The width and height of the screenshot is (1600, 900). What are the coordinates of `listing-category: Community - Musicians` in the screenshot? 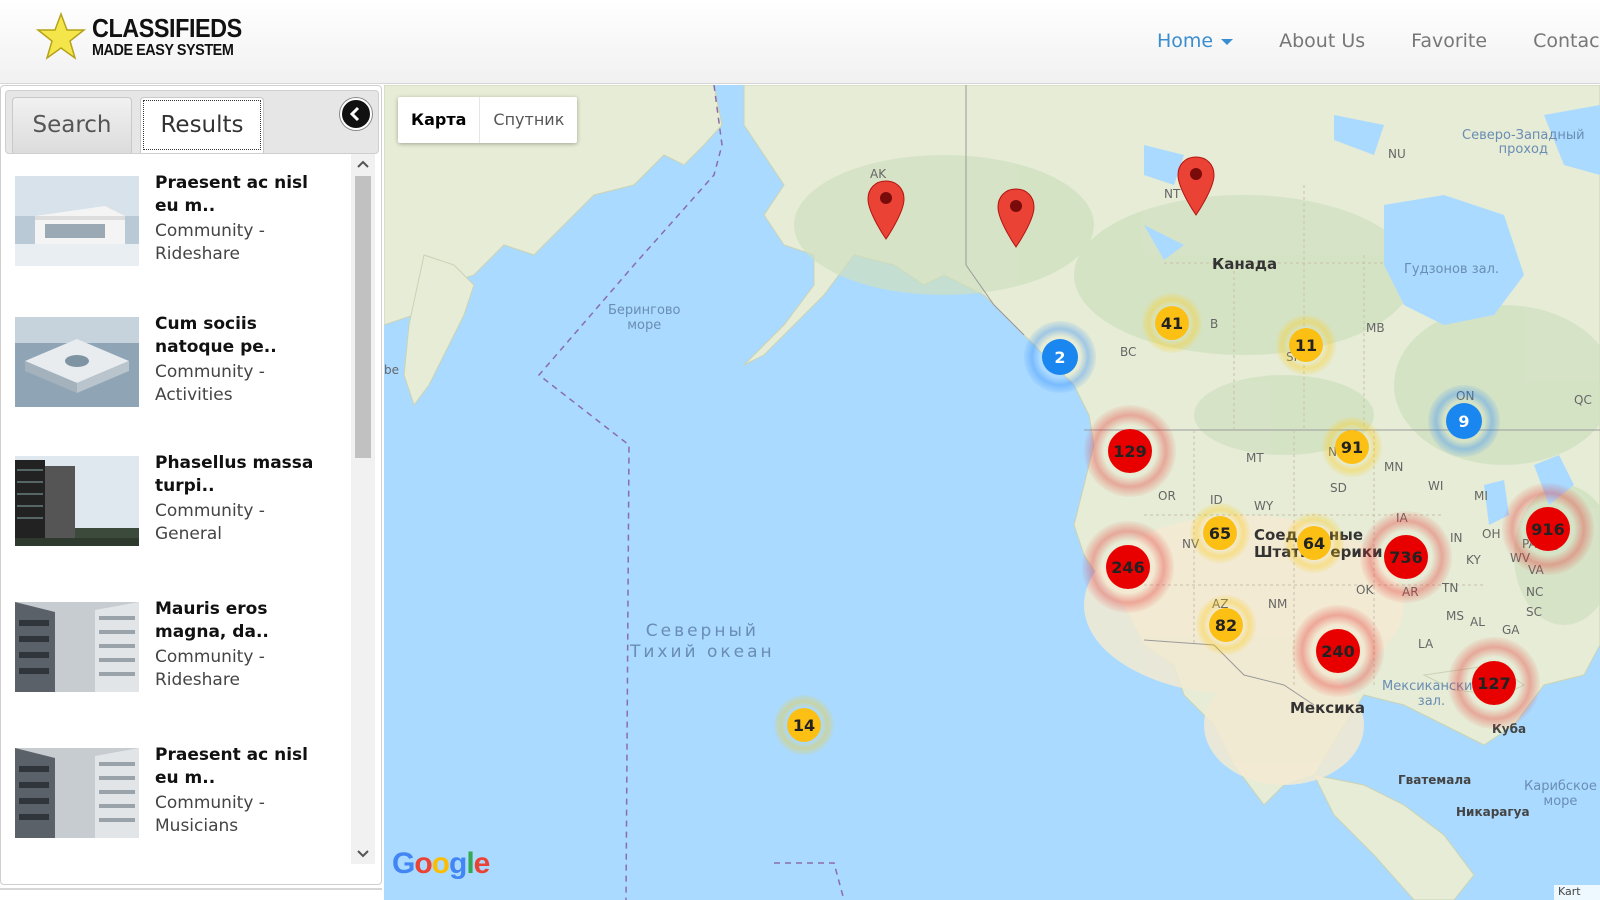 It's located at (210, 814).